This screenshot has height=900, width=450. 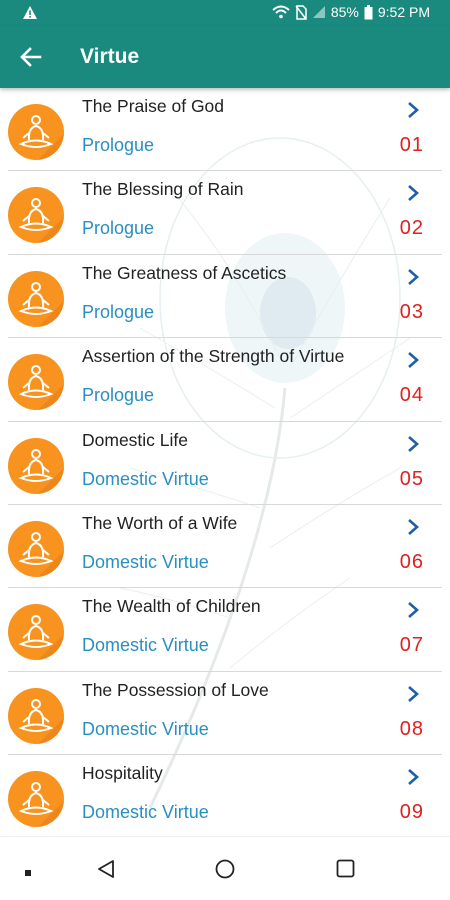 What do you see at coordinates (225, 547) in the screenshot?
I see `list-item: The Worth of a Wife Domestic Virtue 06` at bounding box center [225, 547].